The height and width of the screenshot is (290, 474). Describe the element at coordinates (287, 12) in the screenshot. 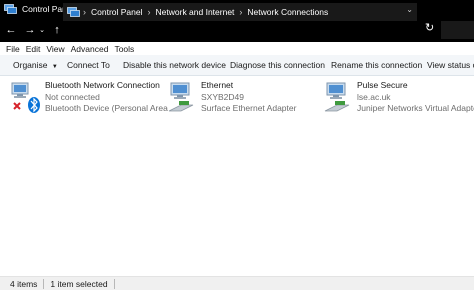

I see `breadcrumb-network-connections: Network Connections` at that location.